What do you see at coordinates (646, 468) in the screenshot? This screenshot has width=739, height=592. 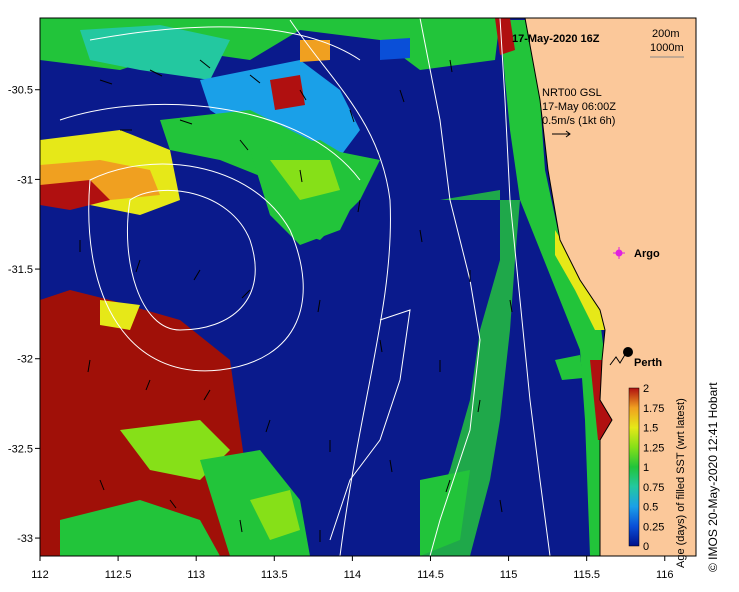 I see `colorbar-tick-label: 1` at bounding box center [646, 468].